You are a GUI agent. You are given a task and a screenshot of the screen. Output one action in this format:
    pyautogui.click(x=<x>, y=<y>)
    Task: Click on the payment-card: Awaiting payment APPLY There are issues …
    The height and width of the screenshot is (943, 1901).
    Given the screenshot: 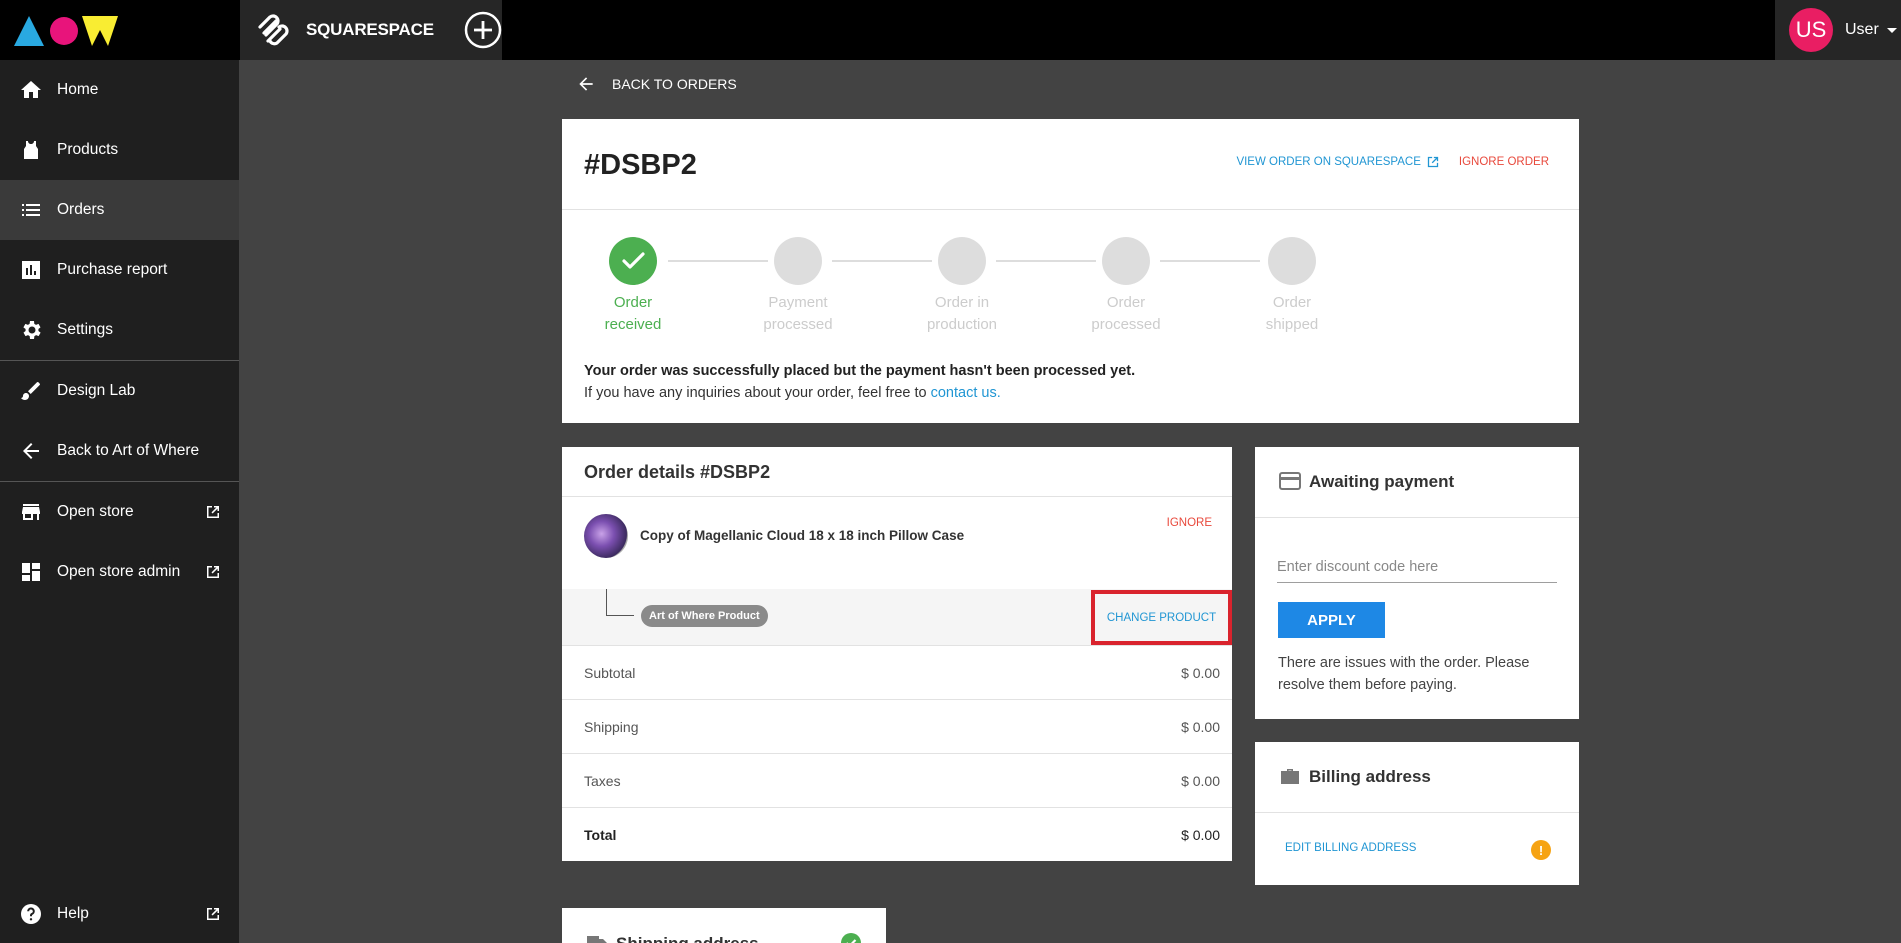 What is the action you would take?
    pyautogui.click(x=1417, y=583)
    